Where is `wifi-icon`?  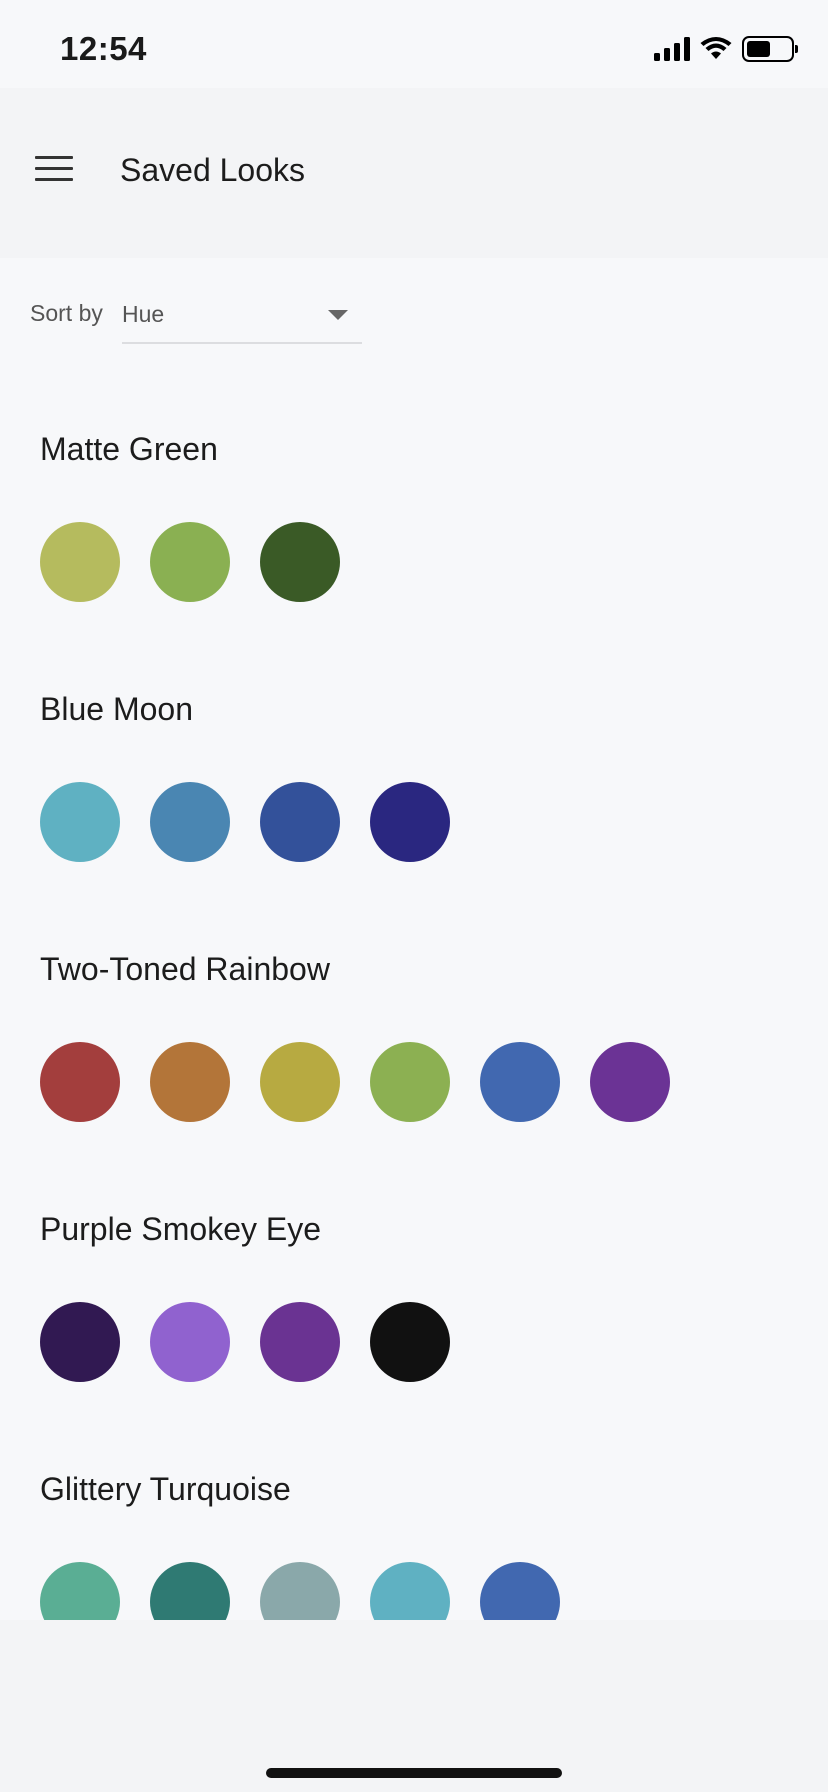 wifi-icon is located at coordinates (716, 48).